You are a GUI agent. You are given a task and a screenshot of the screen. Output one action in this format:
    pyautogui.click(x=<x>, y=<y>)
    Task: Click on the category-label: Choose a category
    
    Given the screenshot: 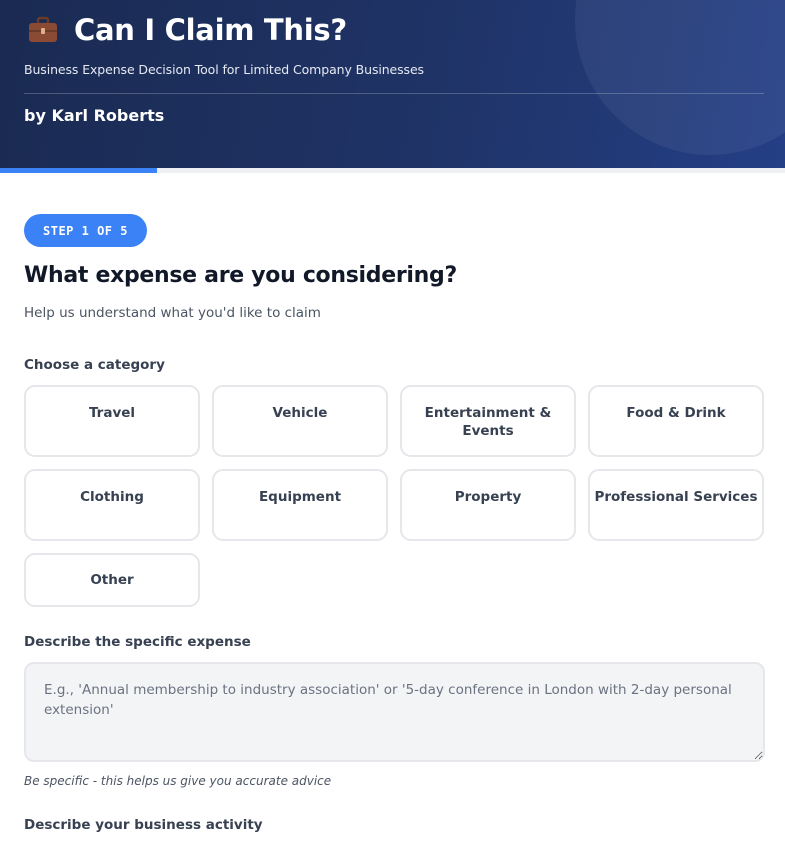 What is the action you would take?
    pyautogui.click(x=94, y=365)
    